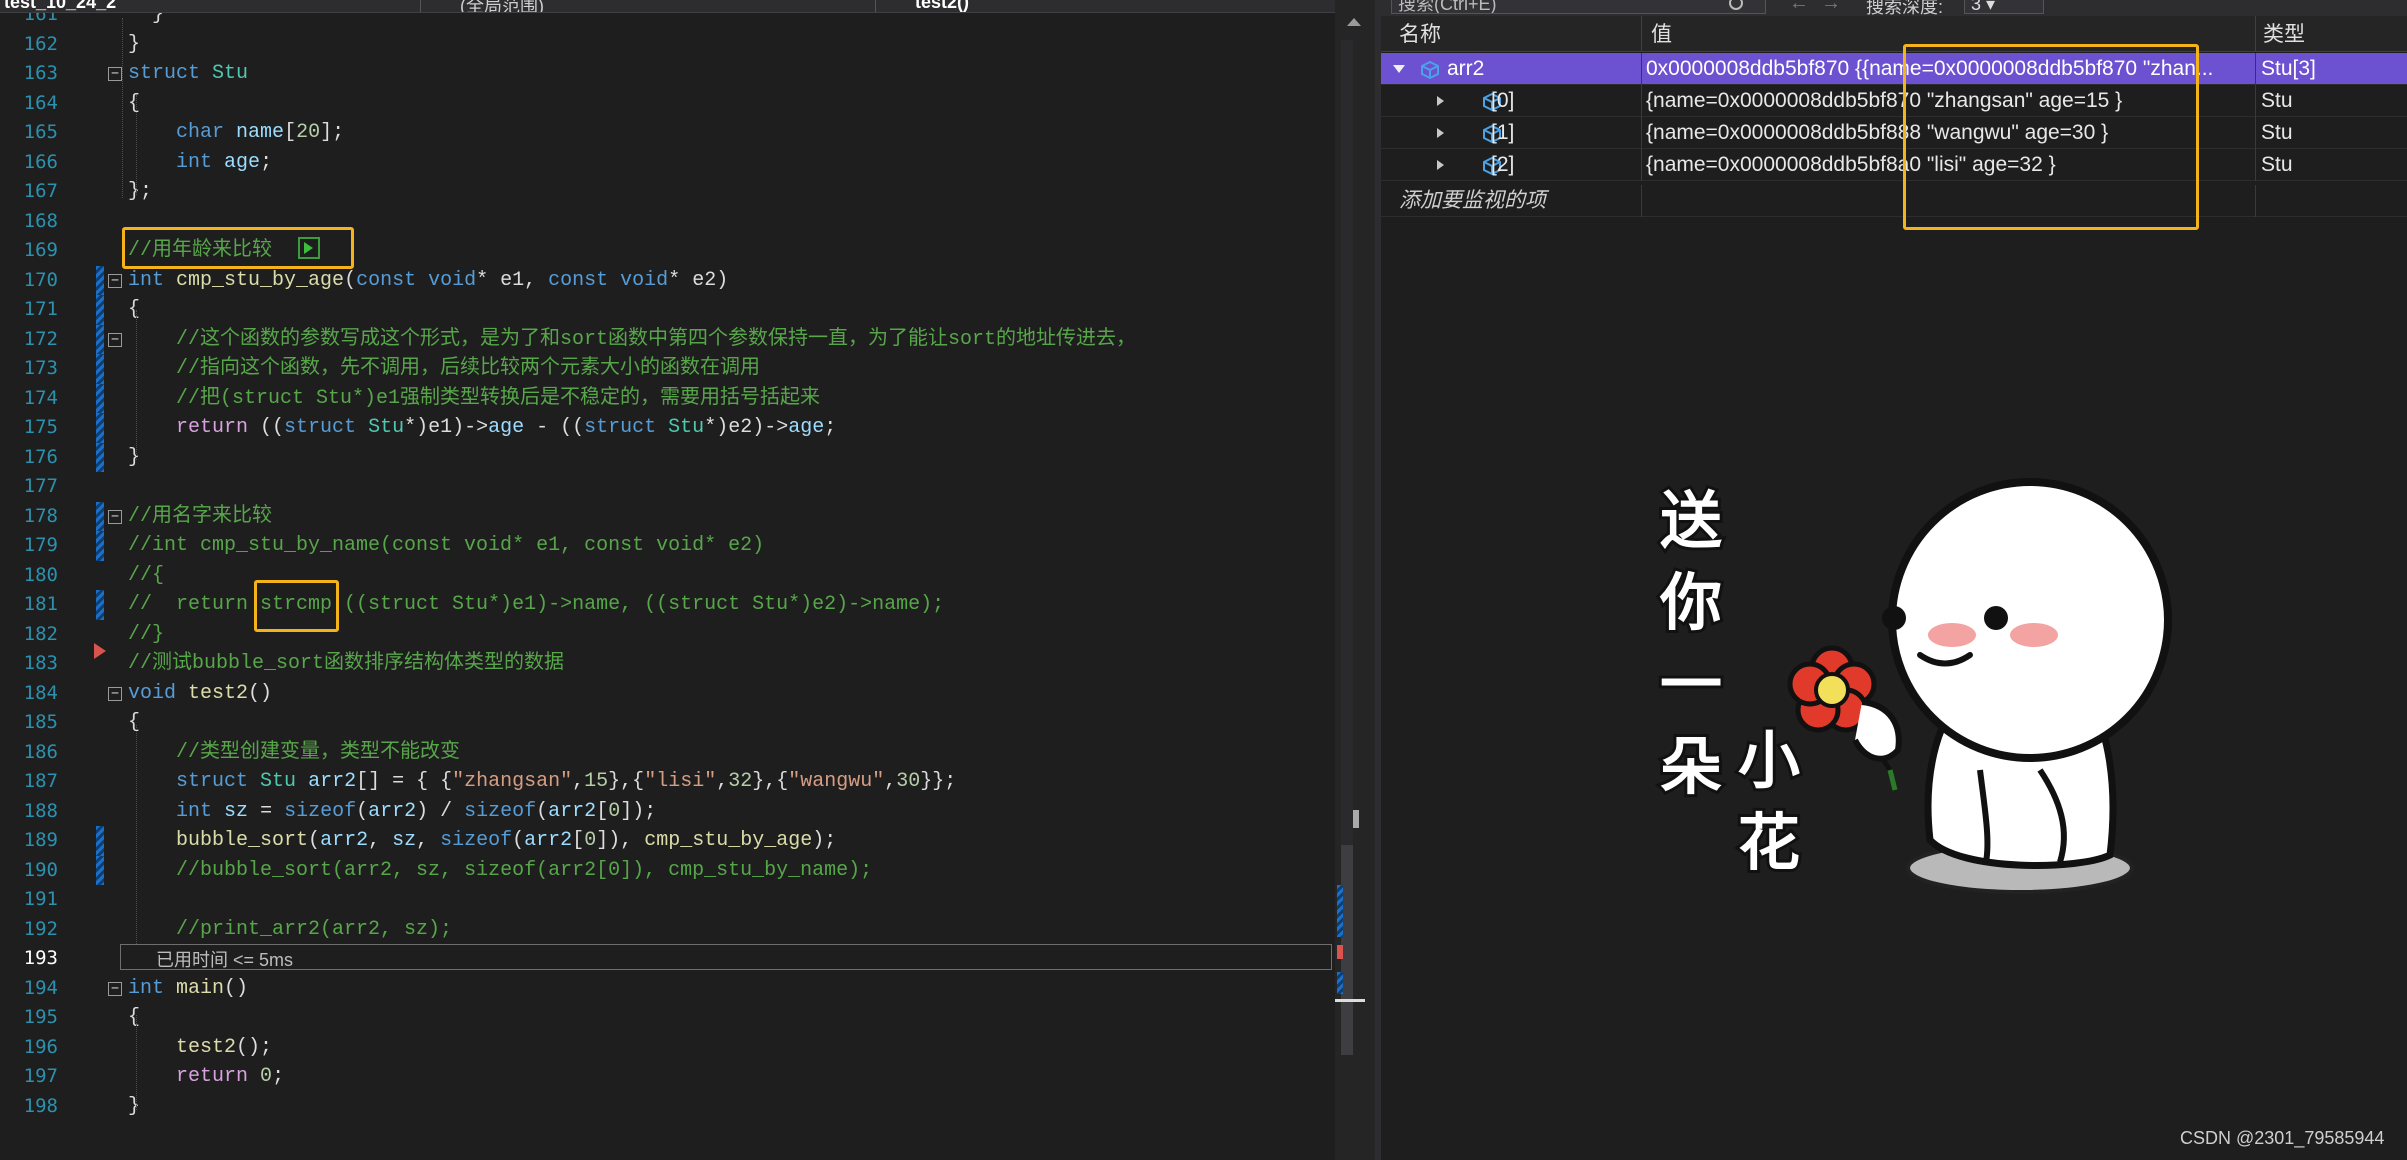 The width and height of the screenshot is (2407, 1160). What do you see at coordinates (188, 989) in the screenshot?
I see `code-text: int main()` at bounding box center [188, 989].